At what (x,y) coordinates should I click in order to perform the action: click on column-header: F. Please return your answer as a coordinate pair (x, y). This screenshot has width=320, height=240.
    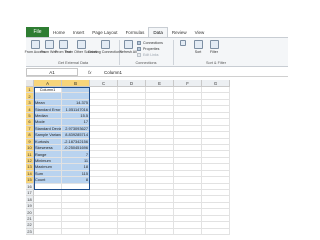
    Looking at the image, I should click on (188, 83).